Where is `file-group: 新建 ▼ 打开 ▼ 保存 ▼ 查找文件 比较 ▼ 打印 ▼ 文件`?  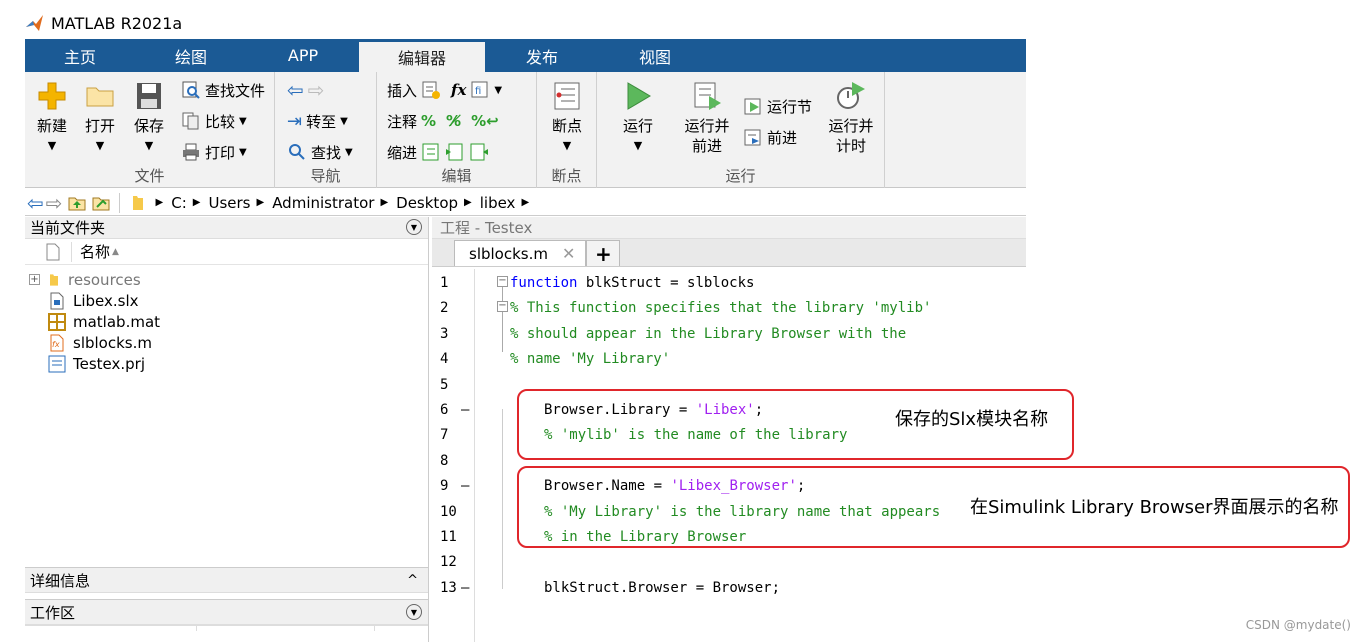
file-group: 新建 ▼ 打开 ▼ 保存 ▼ 查找文件 比较 ▼ 打印 ▼ 文件 is located at coordinates (150, 130).